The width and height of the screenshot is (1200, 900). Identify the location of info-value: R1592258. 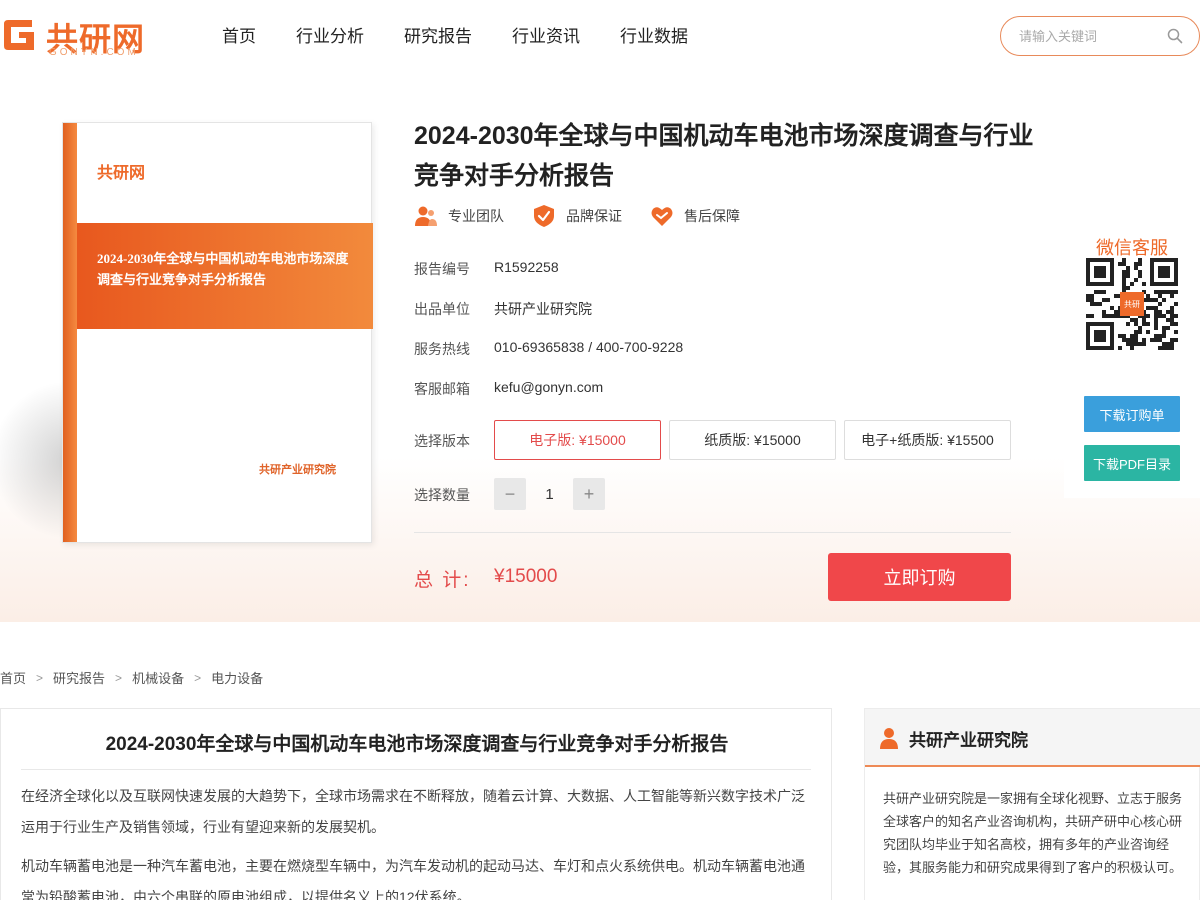
(526, 267).